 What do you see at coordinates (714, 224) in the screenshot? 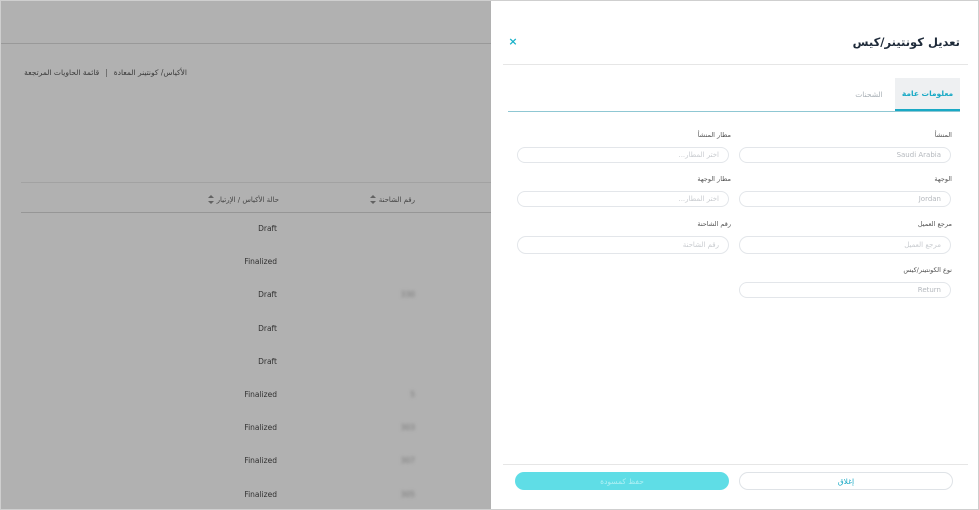
I see `truck-number-label: رقم الشاحنة` at bounding box center [714, 224].